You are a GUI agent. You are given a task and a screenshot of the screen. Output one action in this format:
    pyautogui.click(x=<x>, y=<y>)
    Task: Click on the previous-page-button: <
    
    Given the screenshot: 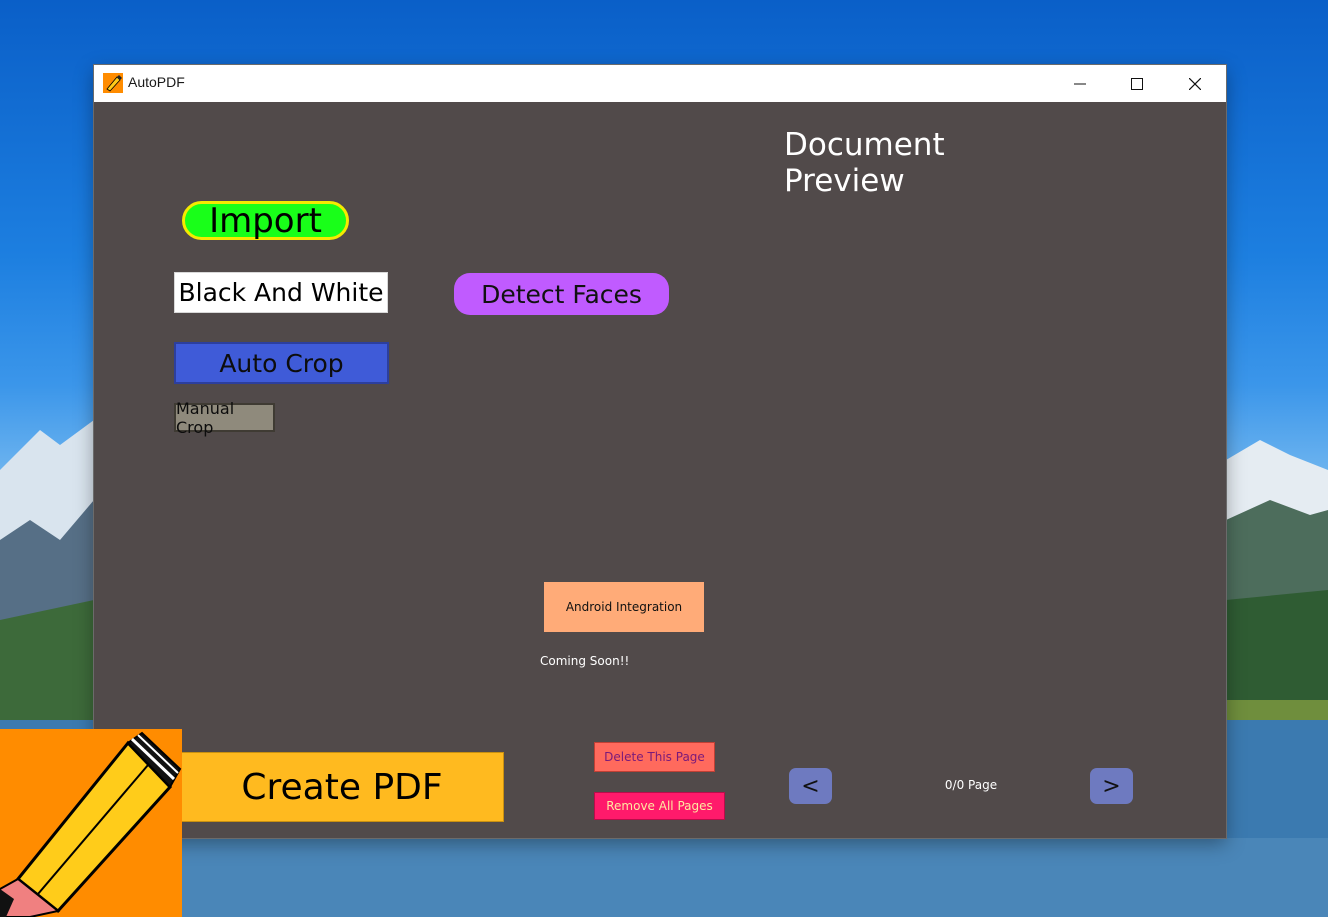 What is the action you would take?
    pyautogui.click(x=810, y=786)
    